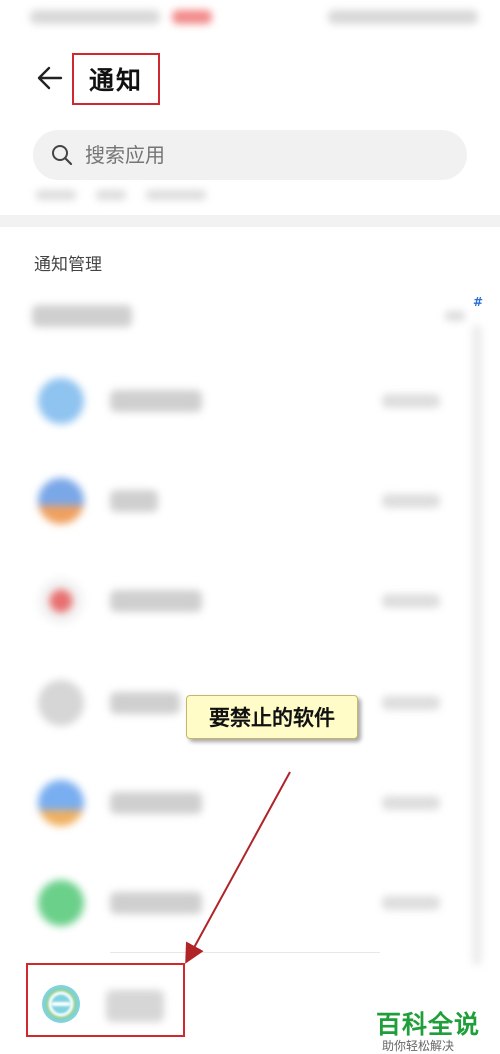 The image size is (500, 1054). I want to click on target-app-name, so click(135, 1006).